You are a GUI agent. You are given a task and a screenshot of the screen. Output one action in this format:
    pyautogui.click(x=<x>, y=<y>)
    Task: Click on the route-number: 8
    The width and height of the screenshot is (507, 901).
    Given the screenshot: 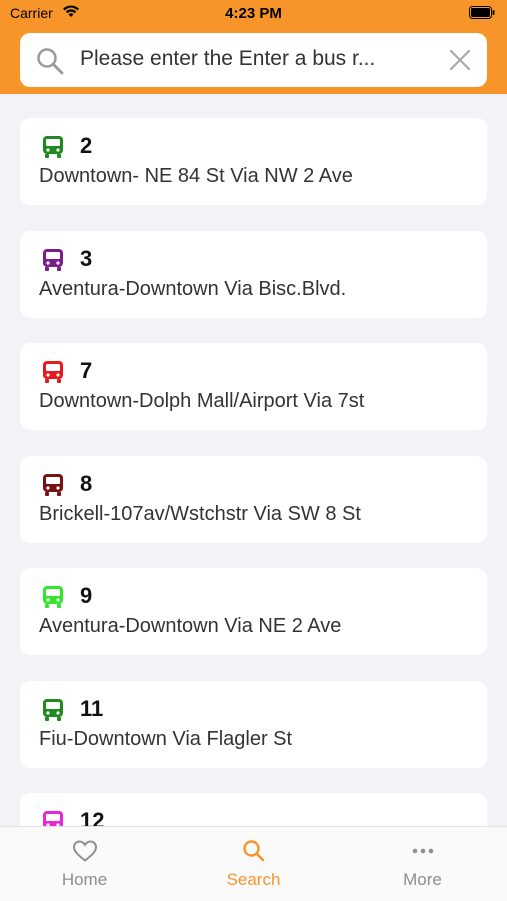 What is the action you would take?
    pyautogui.click(x=86, y=483)
    